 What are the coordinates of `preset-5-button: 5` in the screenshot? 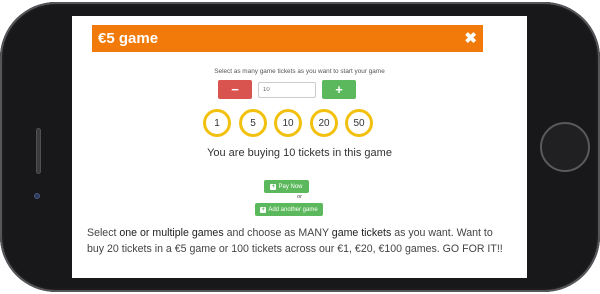 It's located at (253, 123).